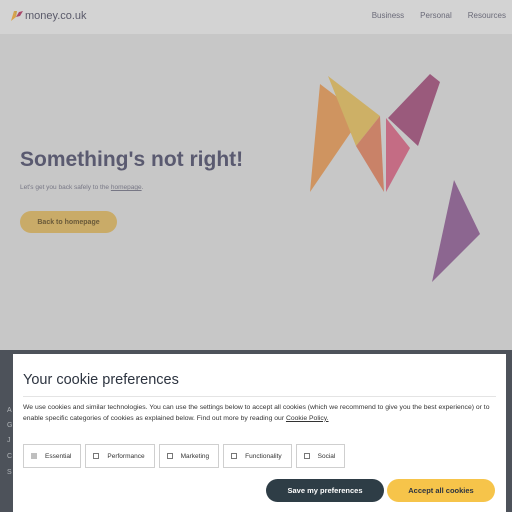 This screenshot has width=512, height=512. Describe the element at coordinates (17, 16) in the screenshot. I see `logo-mark-icon` at that location.